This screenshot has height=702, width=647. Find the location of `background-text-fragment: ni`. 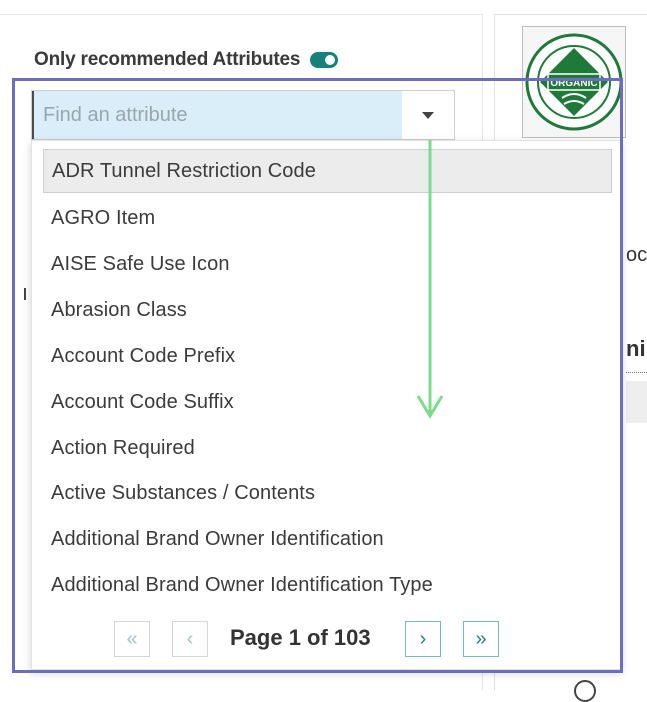

background-text-fragment: ni is located at coordinates (636, 348).